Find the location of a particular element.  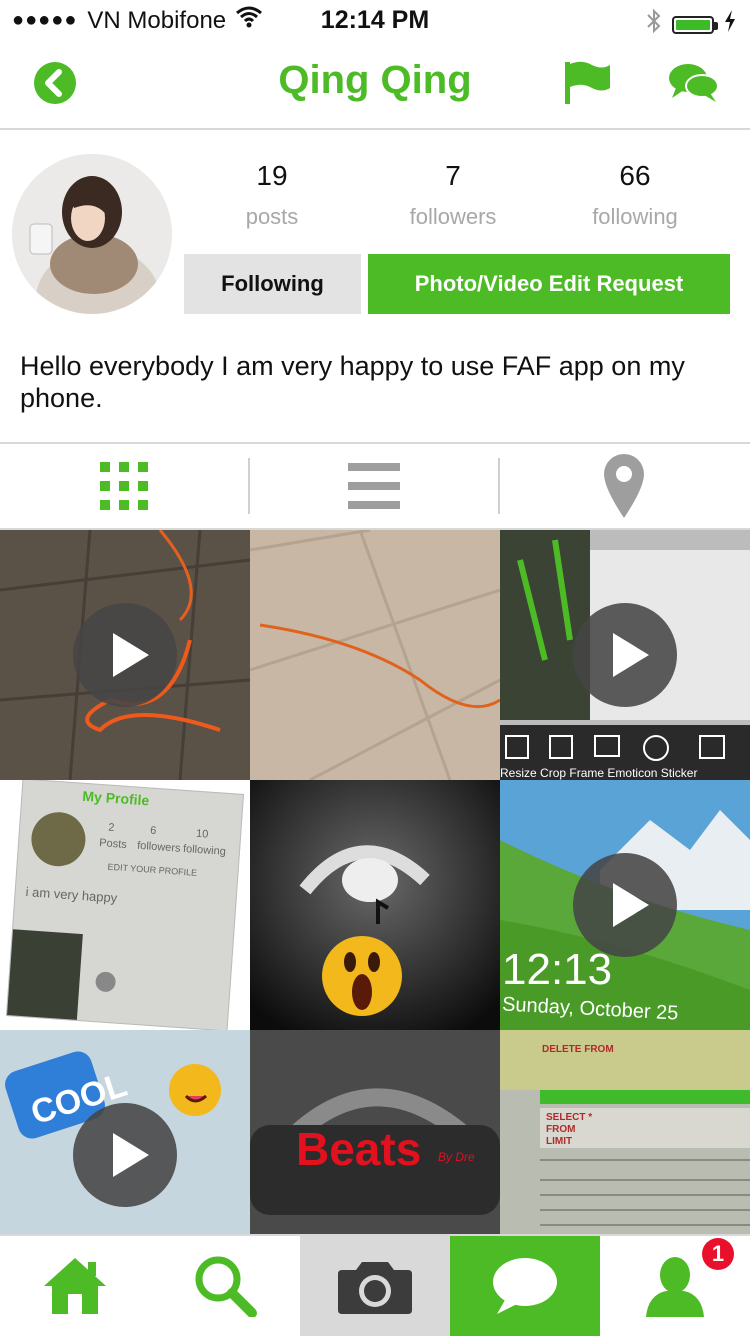

screenshot-text: Posts is located at coordinates (113, 844).